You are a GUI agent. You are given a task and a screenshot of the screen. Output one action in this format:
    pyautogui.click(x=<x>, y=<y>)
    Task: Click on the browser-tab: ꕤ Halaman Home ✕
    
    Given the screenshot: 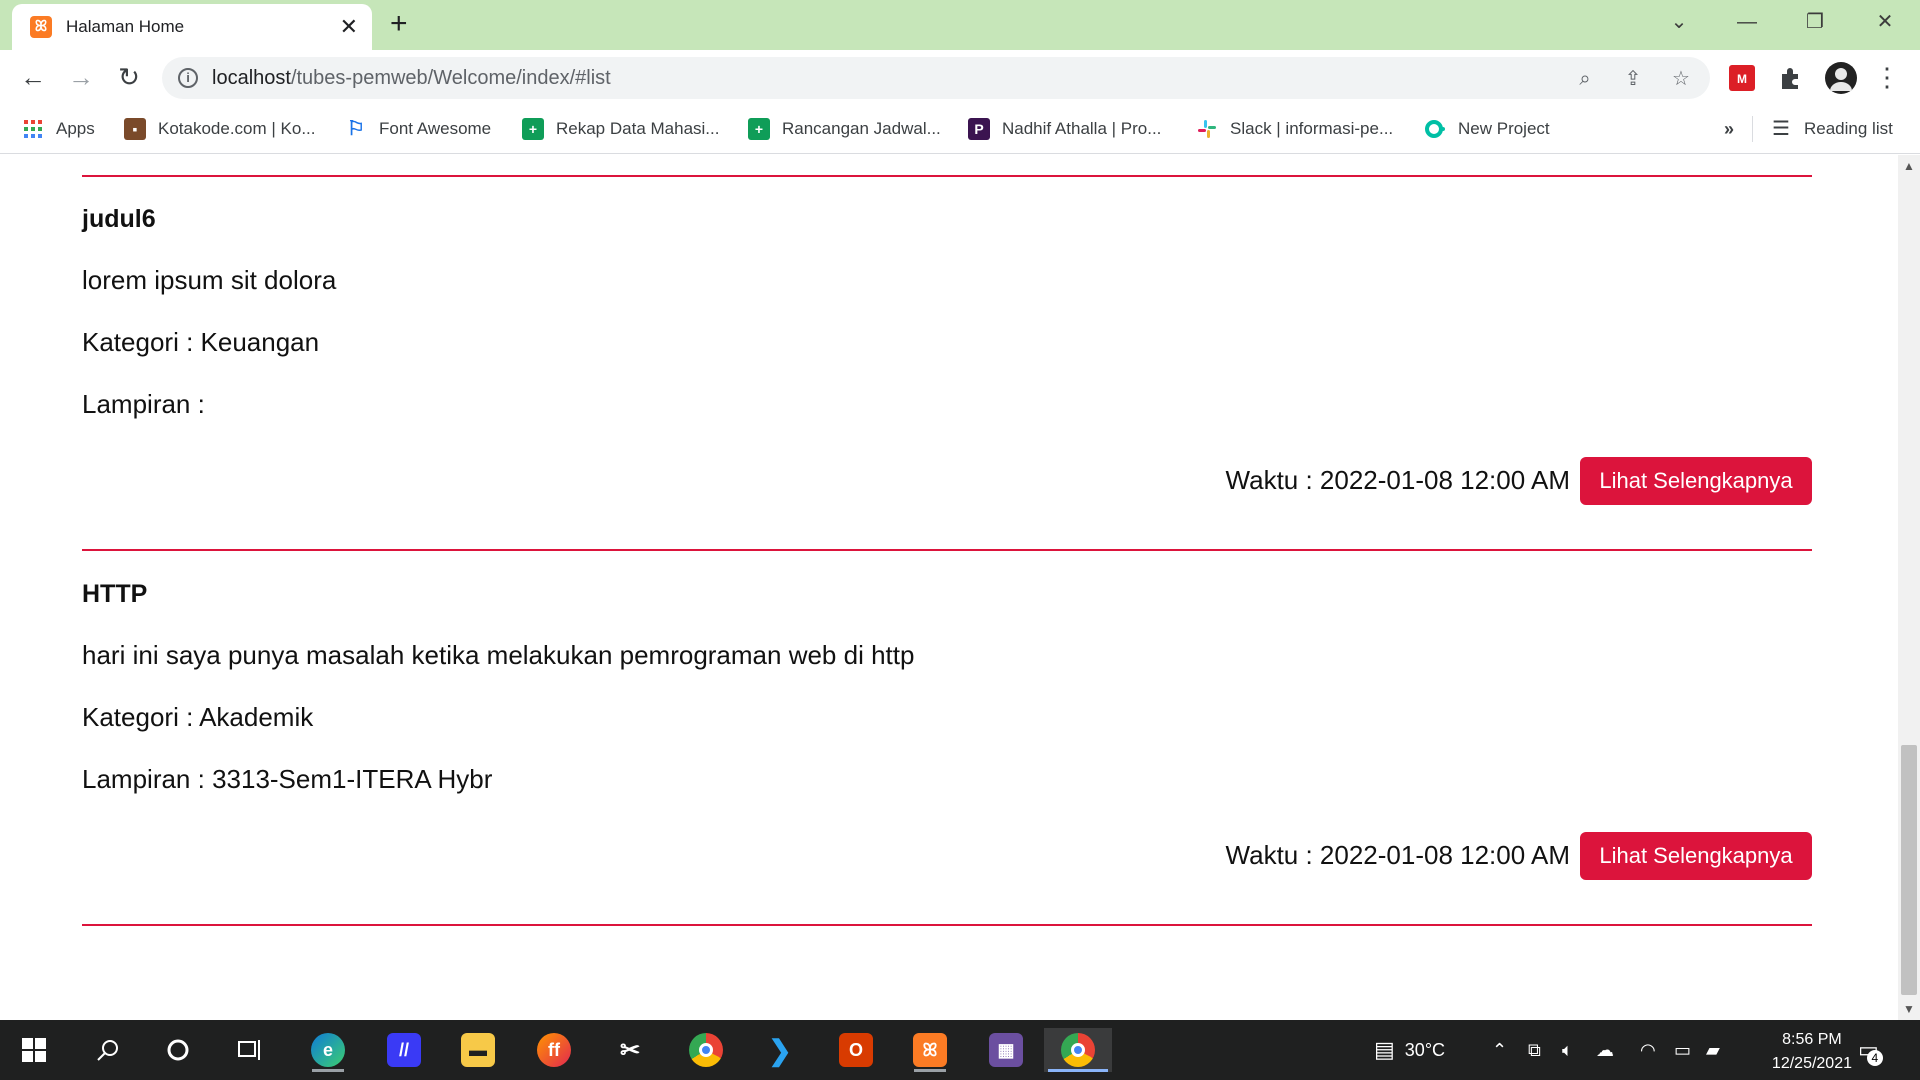 What is the action you would take?
    pyautogui.click(x=192, y=27)
    